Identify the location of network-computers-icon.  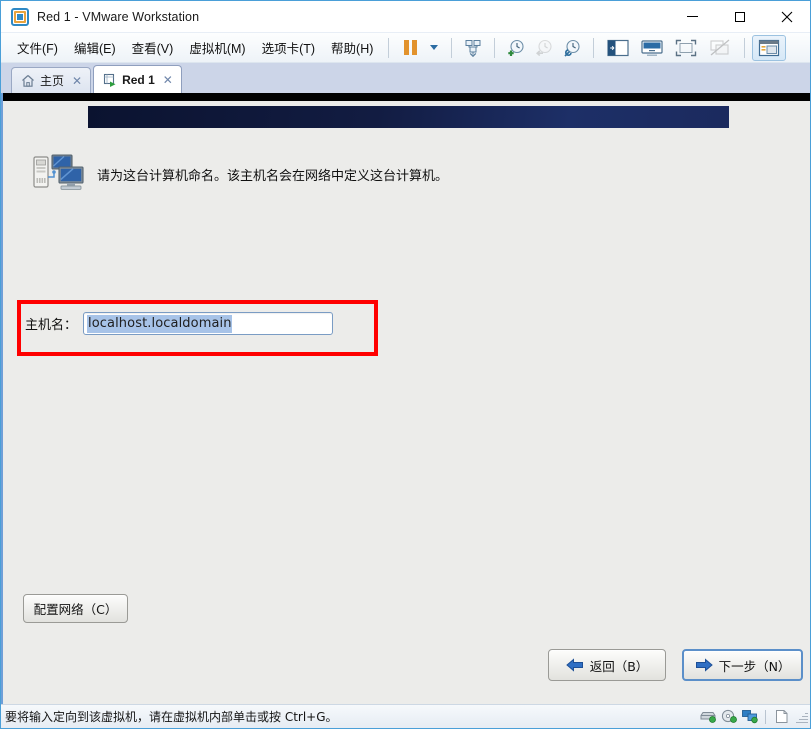
(60, 174).